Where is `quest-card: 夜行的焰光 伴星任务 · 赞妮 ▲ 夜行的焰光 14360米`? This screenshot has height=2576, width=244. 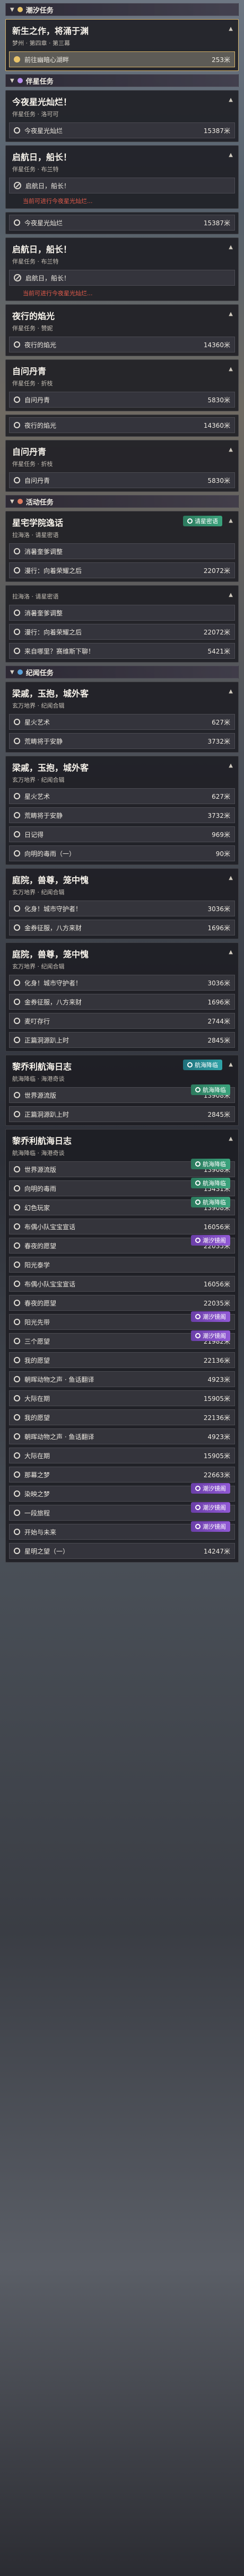
quest-card: 夜行的焰光 伴星任务 · 赞妮 ▲ 夜行的焰光 14360米 is located at coordinates (122, 330).